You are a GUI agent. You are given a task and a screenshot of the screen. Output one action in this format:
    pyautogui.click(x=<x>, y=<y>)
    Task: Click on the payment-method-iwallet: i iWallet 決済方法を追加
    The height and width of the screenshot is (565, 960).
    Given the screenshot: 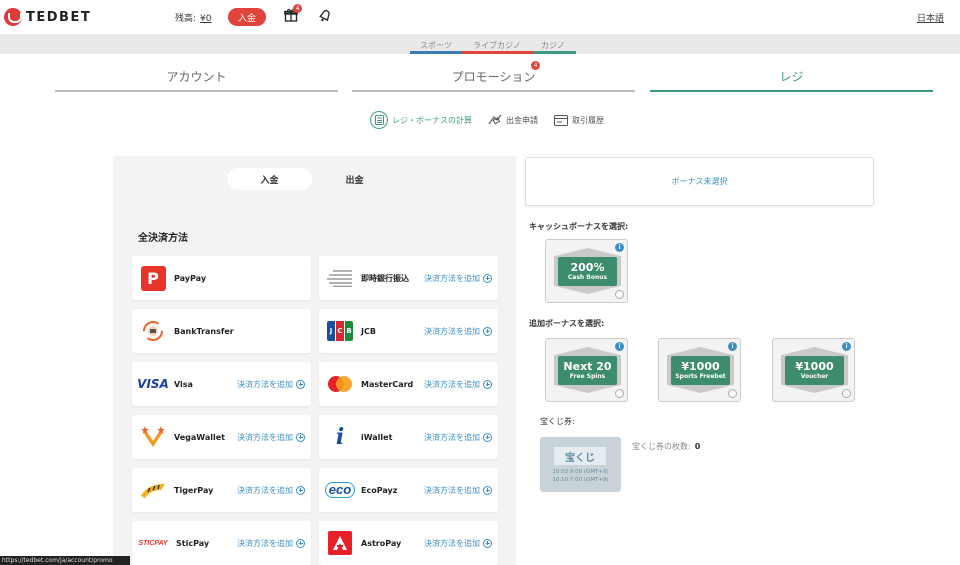 What is the action you would take?
    pyautogui.click(x=408, y=437)
    